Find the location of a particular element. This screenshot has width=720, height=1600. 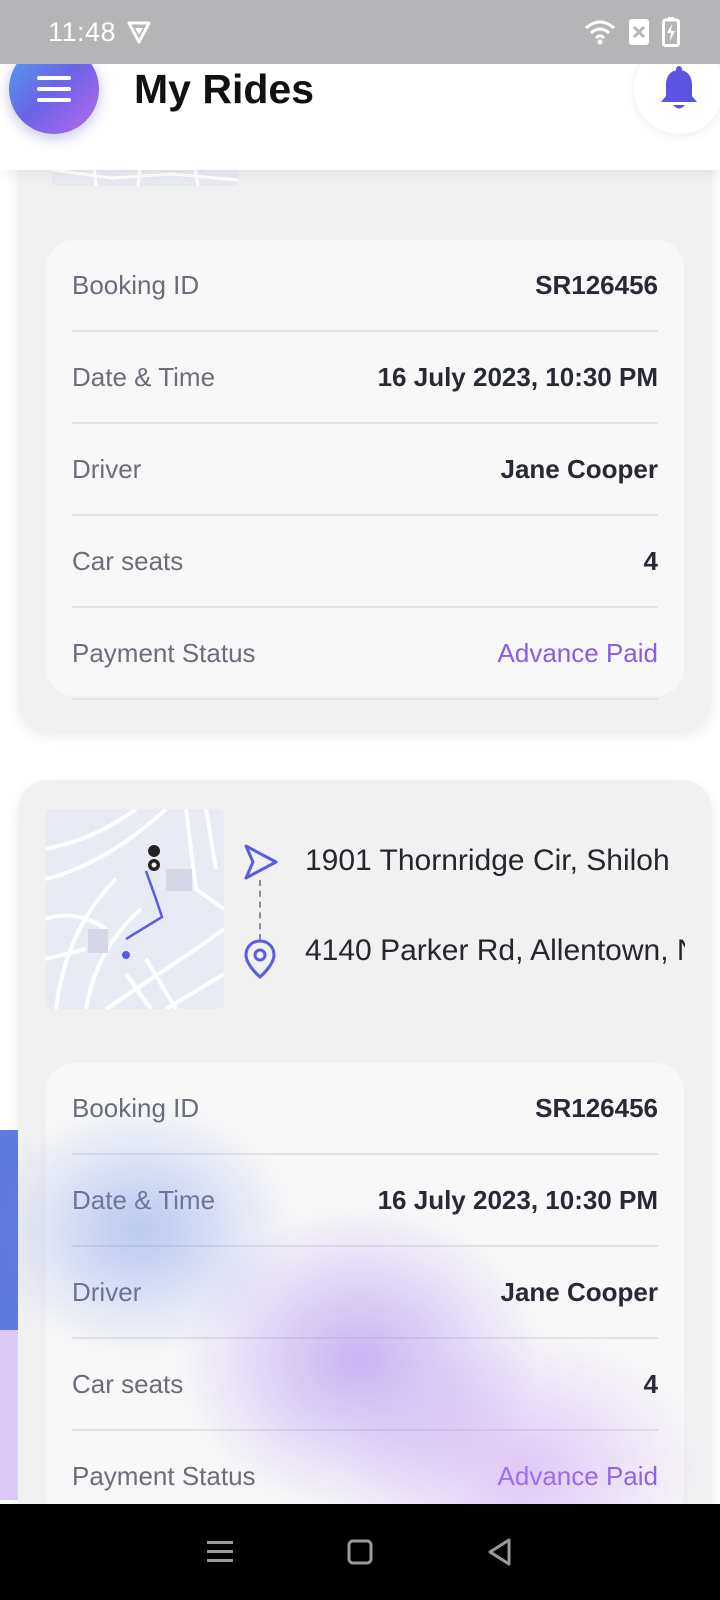

route-connector is located at coordinates (260, 910).